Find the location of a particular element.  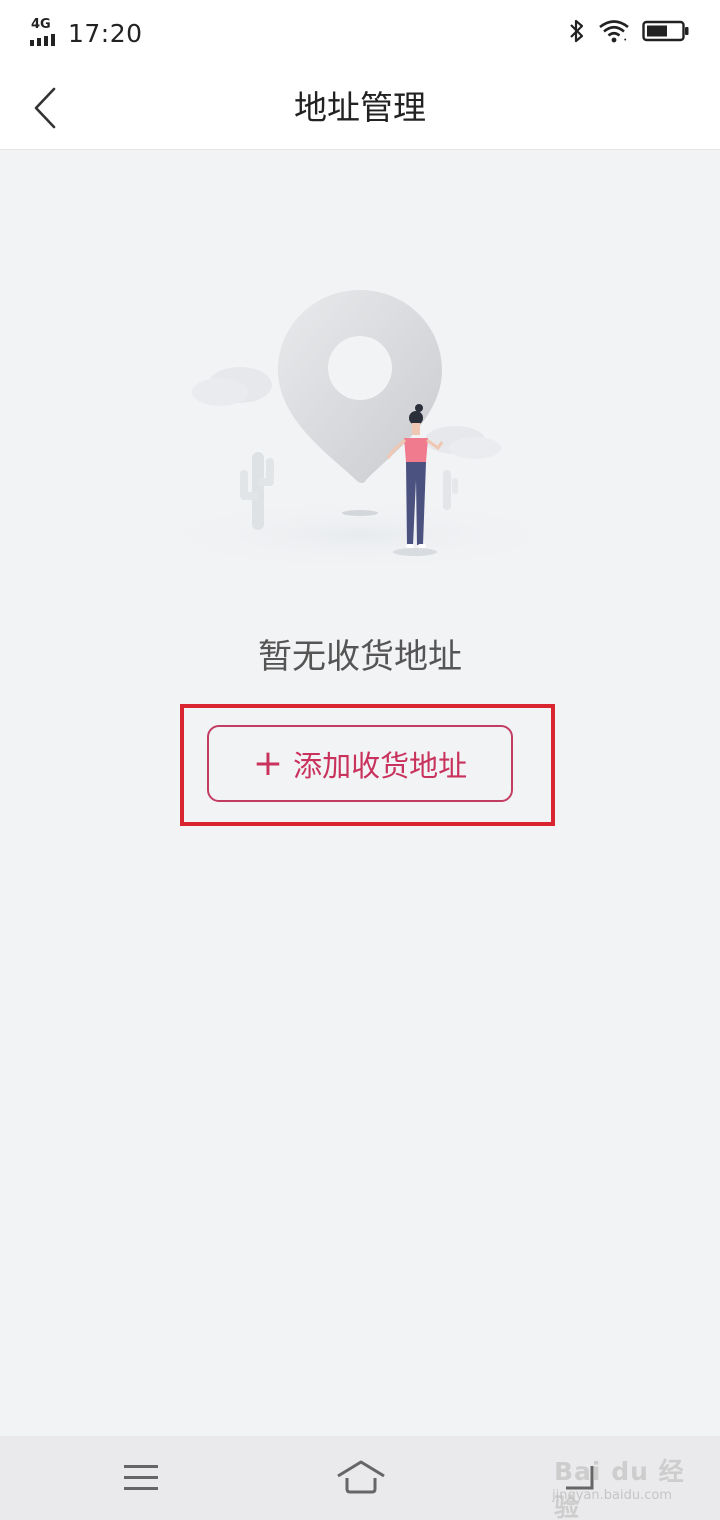

chevron-left-icon is located at coordinates (45, 108).